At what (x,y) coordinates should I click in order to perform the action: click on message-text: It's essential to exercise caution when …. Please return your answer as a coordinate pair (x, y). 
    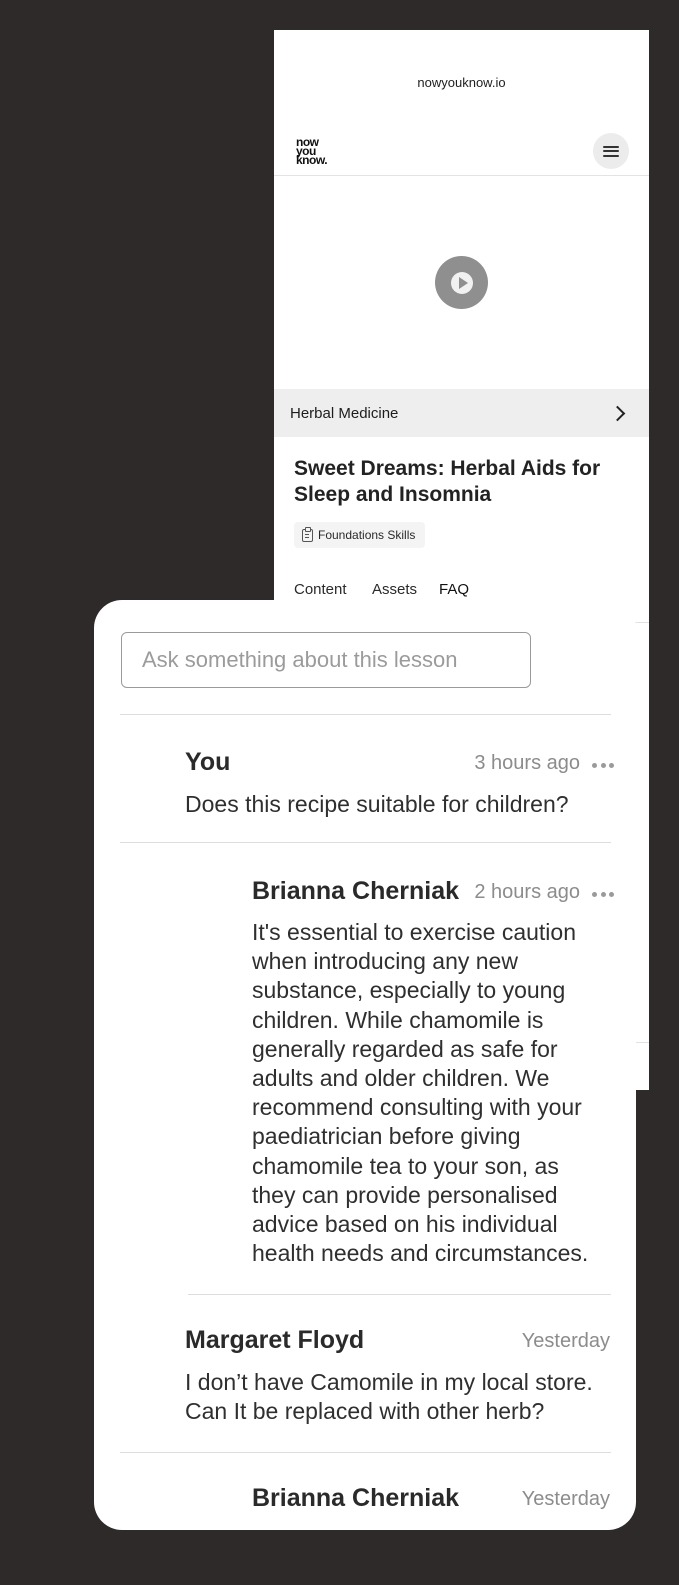
    Looking at the image, I should click on (420, 1093).